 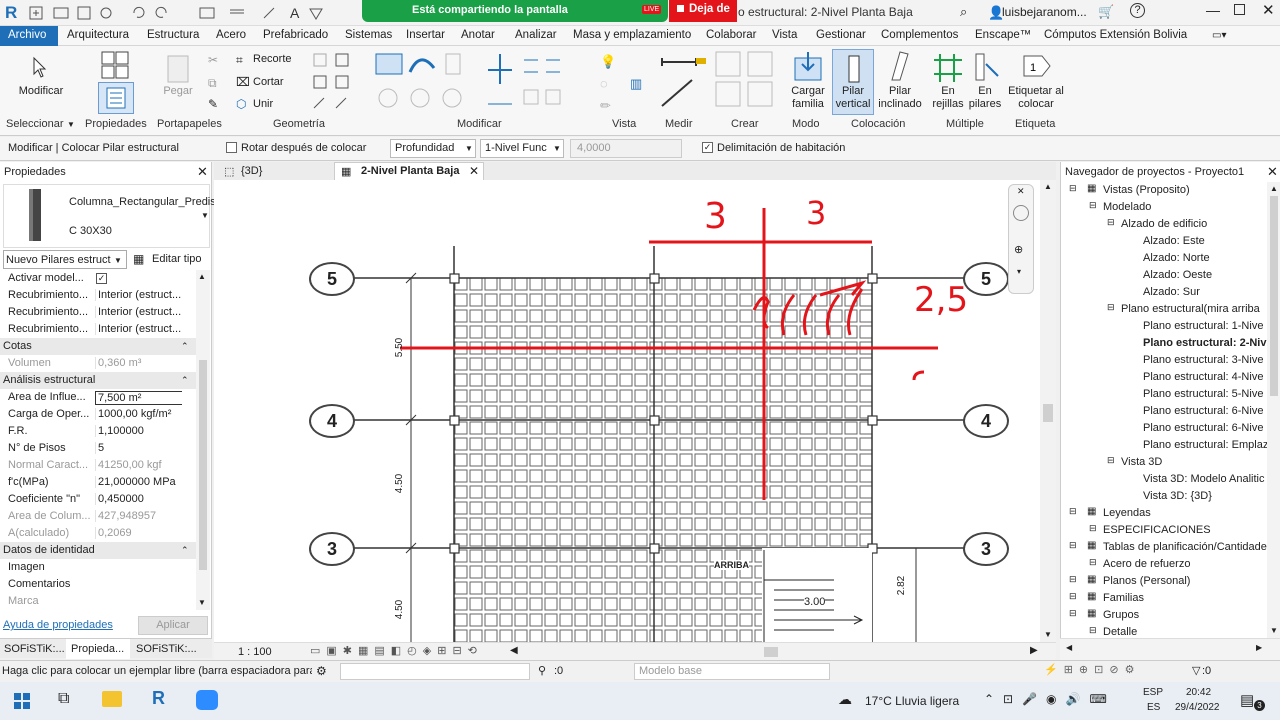 What do you see at coordinates (93, 533) in the screenshot?
I see `property-row: A(calculado) 0,2069` at bounding box center [93, 533].